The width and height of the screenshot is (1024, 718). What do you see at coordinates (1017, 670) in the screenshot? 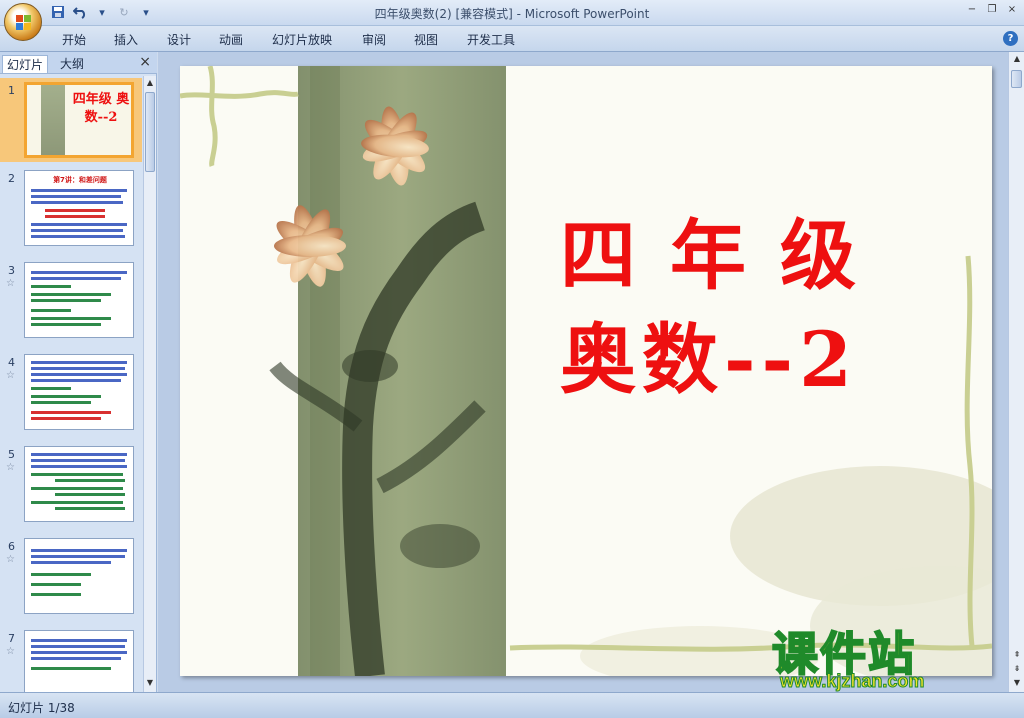
I see `next-slide-icon: ⇟` at bounding box center [1017, 670].